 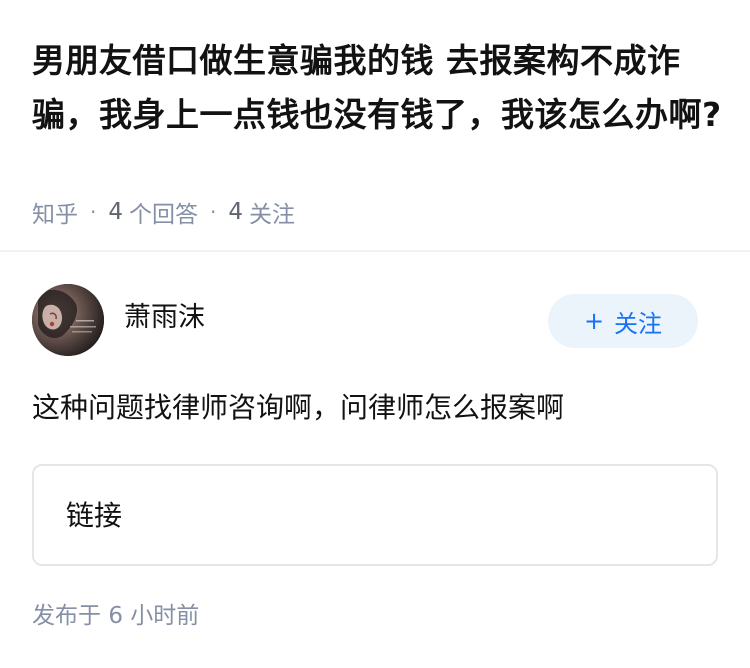 What do you see at coordinates (272, 212) in the screenshot?
I see `follow-count-label: 关注` at bounding box center [272, 212].